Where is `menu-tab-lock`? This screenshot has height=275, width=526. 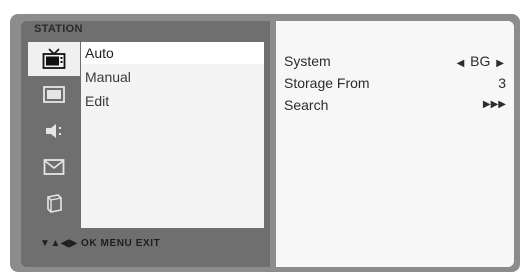
menu-tab-lock is located at coordinates (54, 203).